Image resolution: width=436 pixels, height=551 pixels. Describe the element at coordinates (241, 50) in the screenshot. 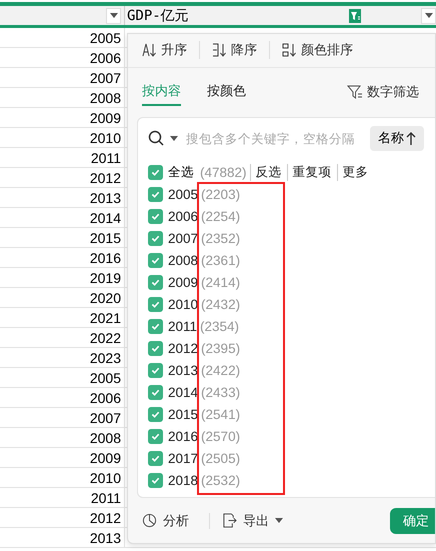

I see `sort-button: 降序` at that location.